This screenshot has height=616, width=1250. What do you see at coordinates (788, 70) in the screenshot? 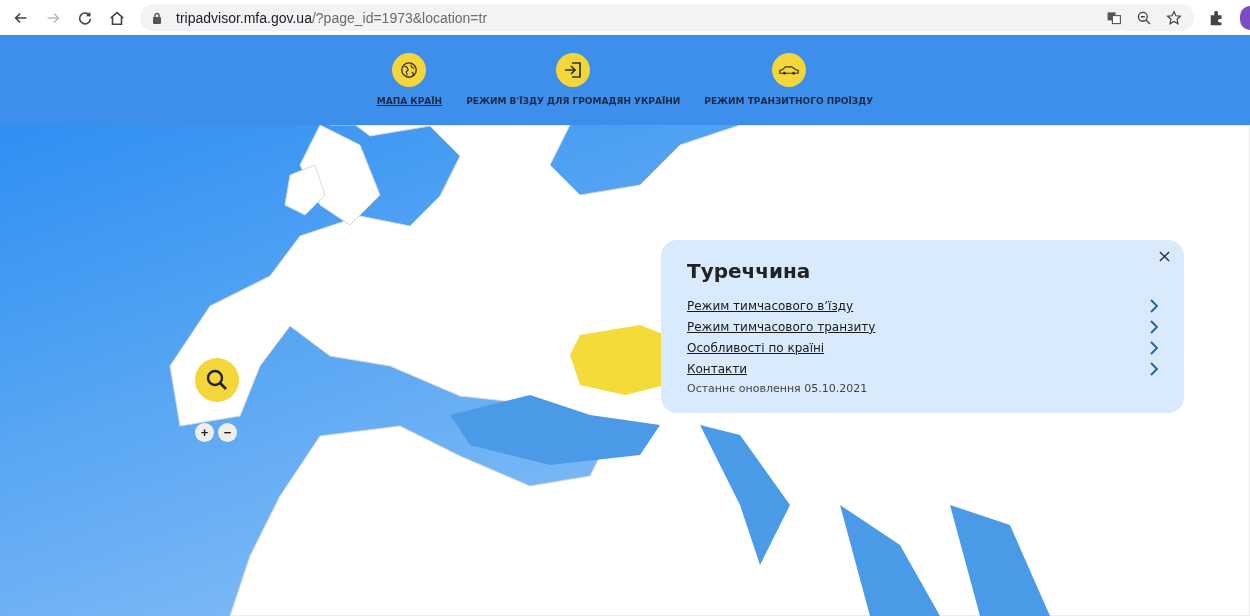
I see `car-icon` at bounding box center [788, 70].